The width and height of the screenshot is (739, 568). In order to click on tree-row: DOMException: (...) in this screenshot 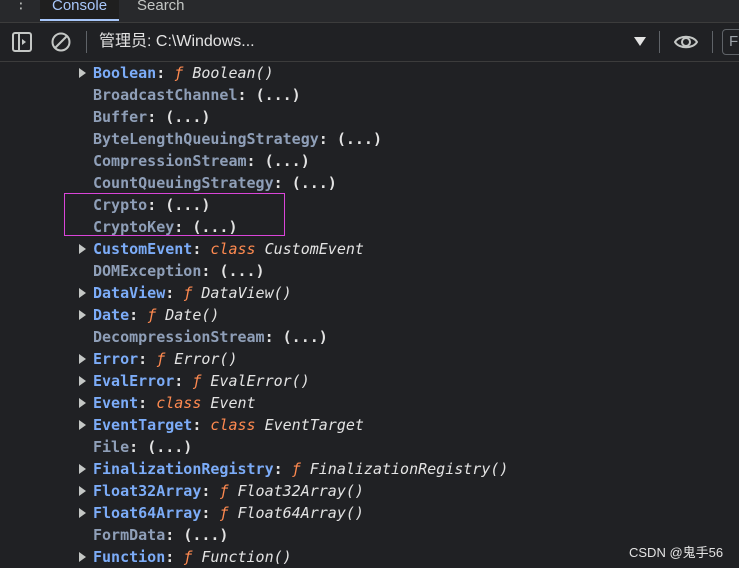, I will do `click(369, 271)`.